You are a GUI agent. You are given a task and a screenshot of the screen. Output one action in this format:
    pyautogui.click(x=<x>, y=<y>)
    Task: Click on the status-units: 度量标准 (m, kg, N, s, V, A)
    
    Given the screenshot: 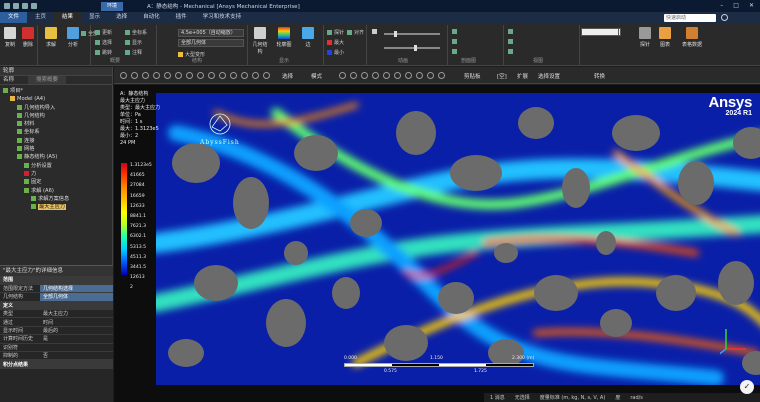 What is the action you would take?
    pyautogui.click(x=573, y=397)
    